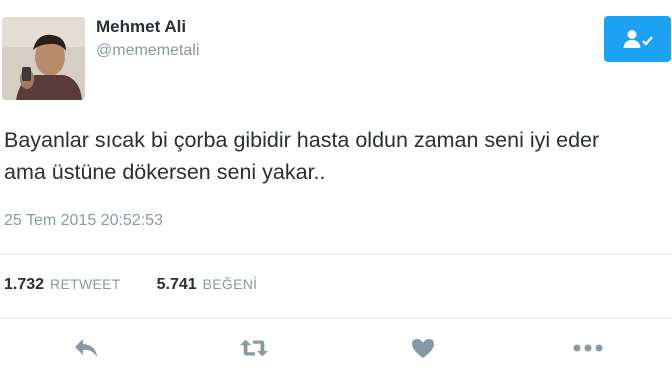 The width and height of the screenshot is (672, 378). Describe the element at coordinates (147, 51) in the screenshot. I see `user-handle: @mememetali` at that location.